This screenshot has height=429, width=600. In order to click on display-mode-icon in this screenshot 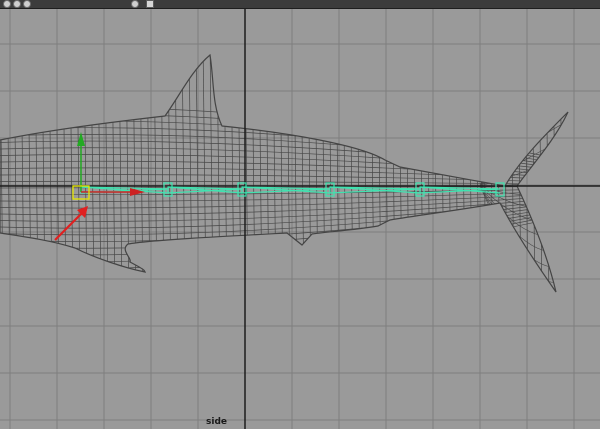, I will do `click(7, 4)`.